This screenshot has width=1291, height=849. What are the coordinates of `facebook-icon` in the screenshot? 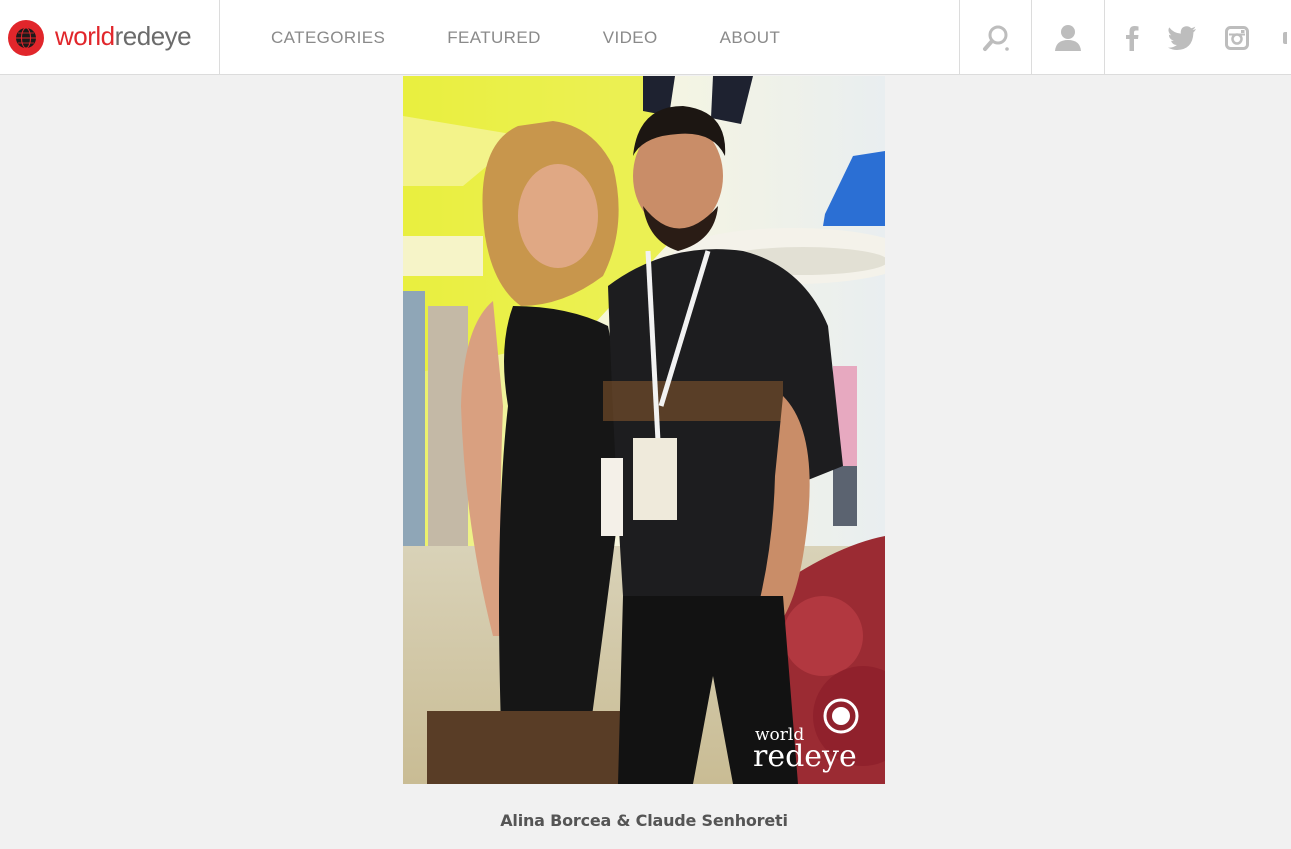 It's located at (1132, 38).